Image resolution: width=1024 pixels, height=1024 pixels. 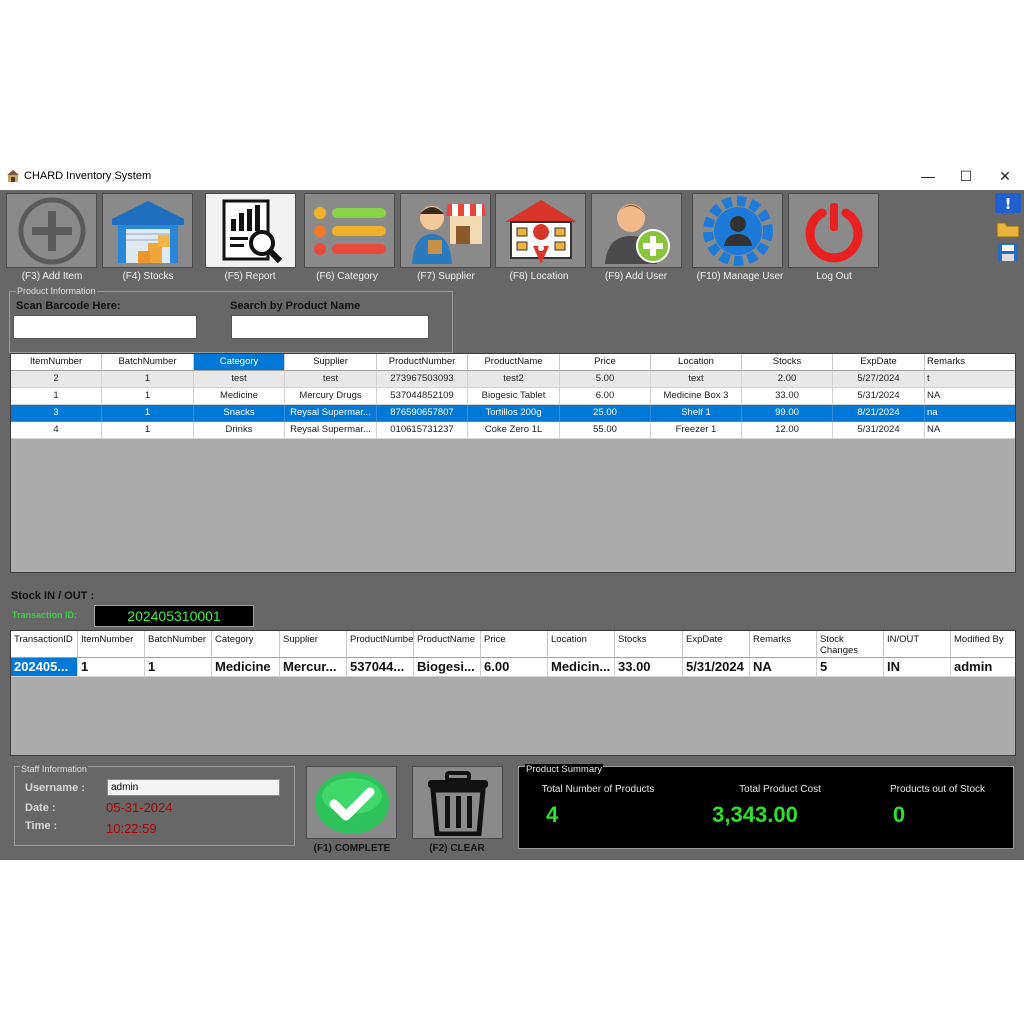 I want to click on table-cell: 537044852109, so click(x=422, y=396).